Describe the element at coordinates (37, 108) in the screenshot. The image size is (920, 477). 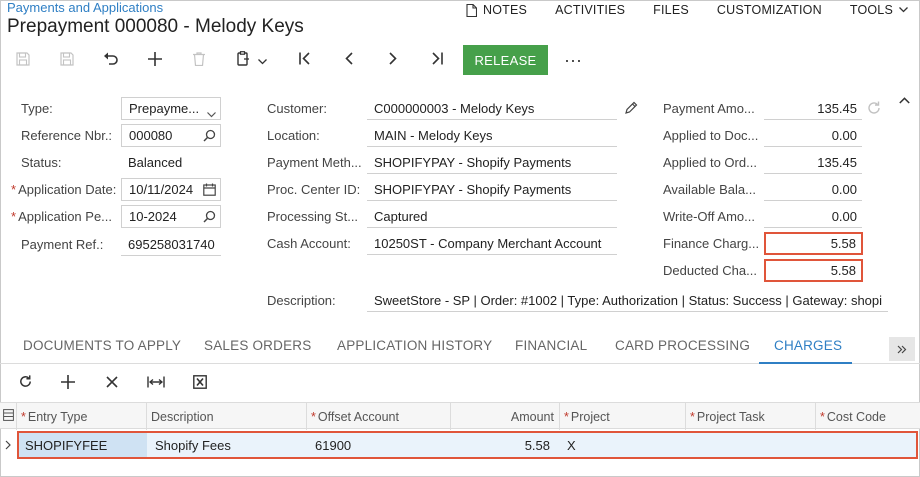
I see `type-label: Type:` at that location.